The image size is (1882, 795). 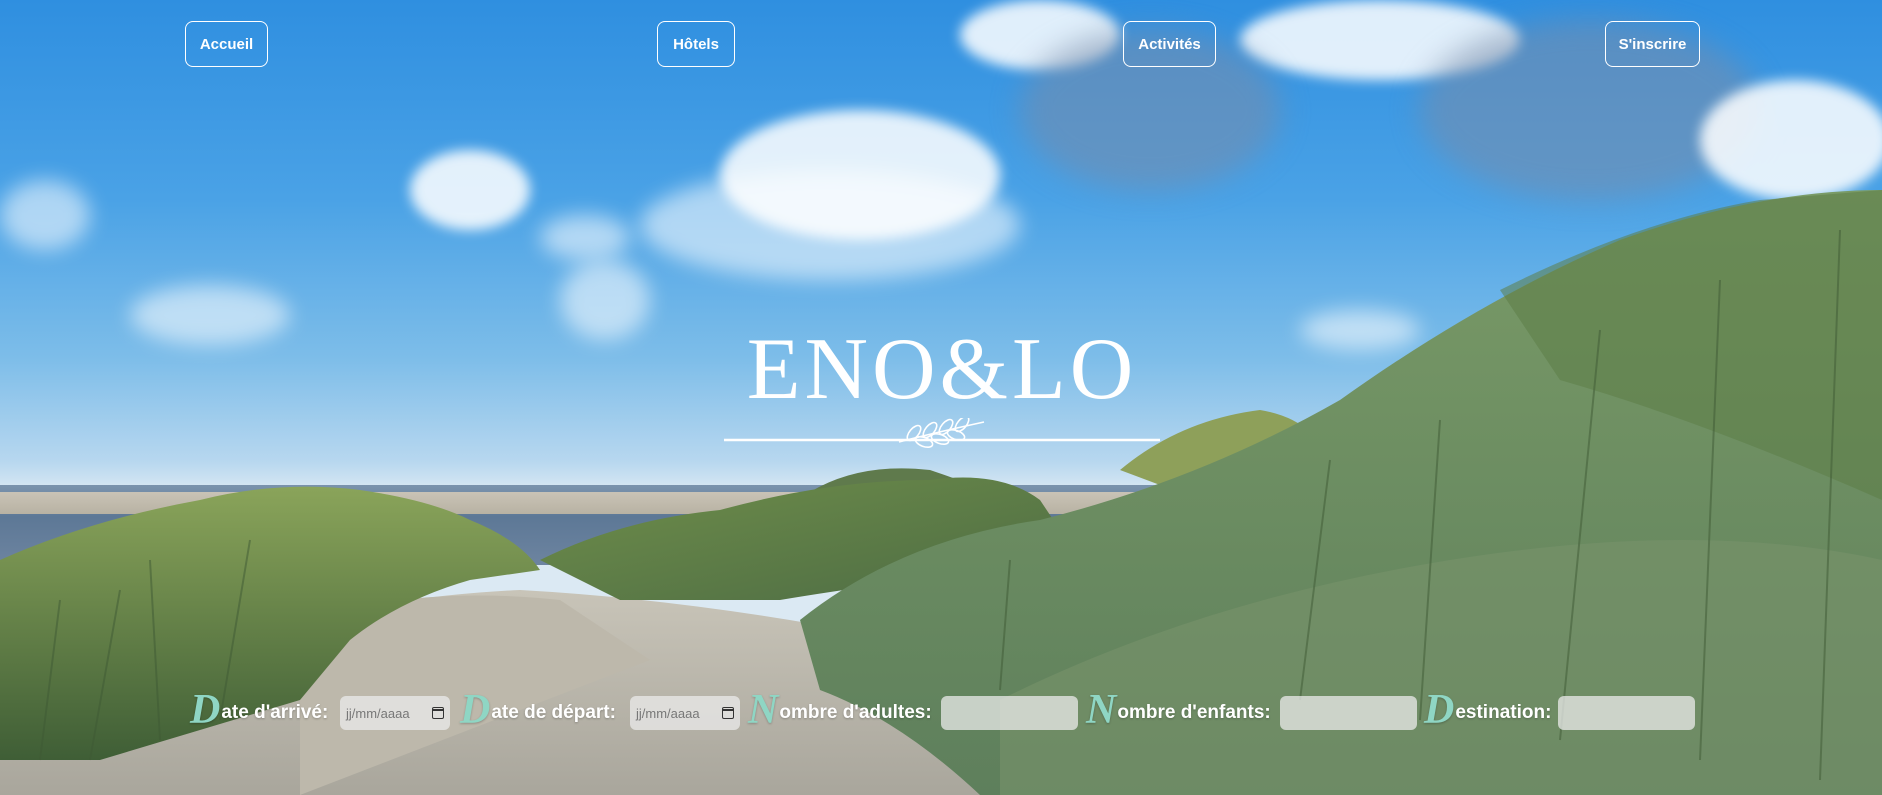 I want to click on arrival-date-placeholder: jj/mm/aaaa, so click(x=378, y=713).